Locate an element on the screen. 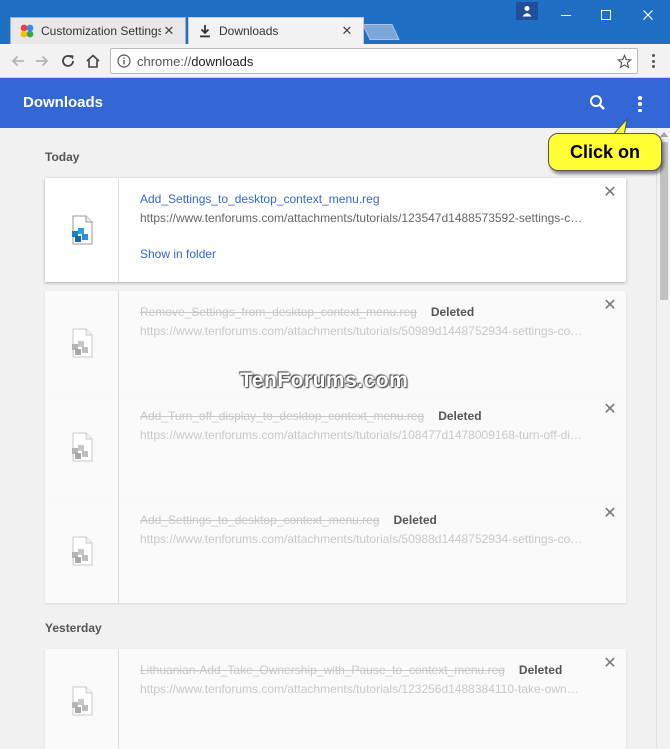 The height and width of the screenshot is (749, 670). tab-title: Customization Settings c is located at coordinates (101, 31).